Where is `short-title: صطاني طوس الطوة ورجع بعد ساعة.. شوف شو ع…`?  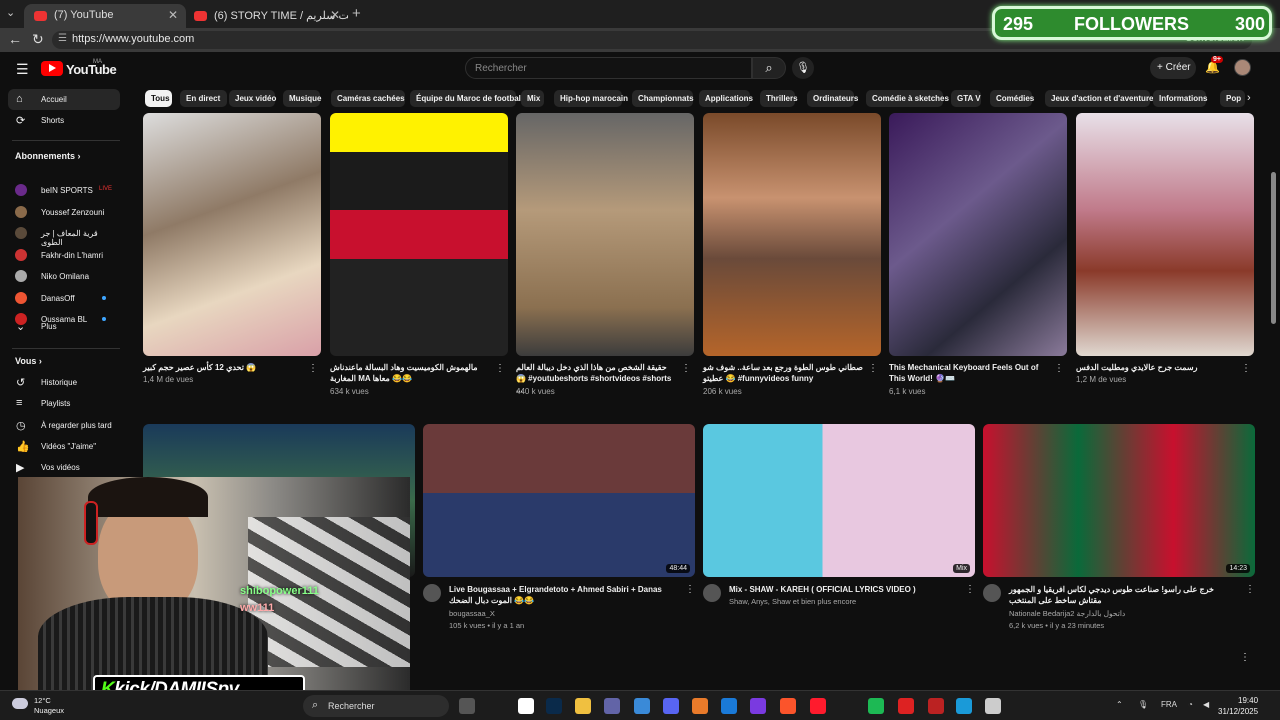 short-title: صطاني طوس الطوة ورجع بعد ساعة.. شوف شو ع… is located at coordinates (784, 373).